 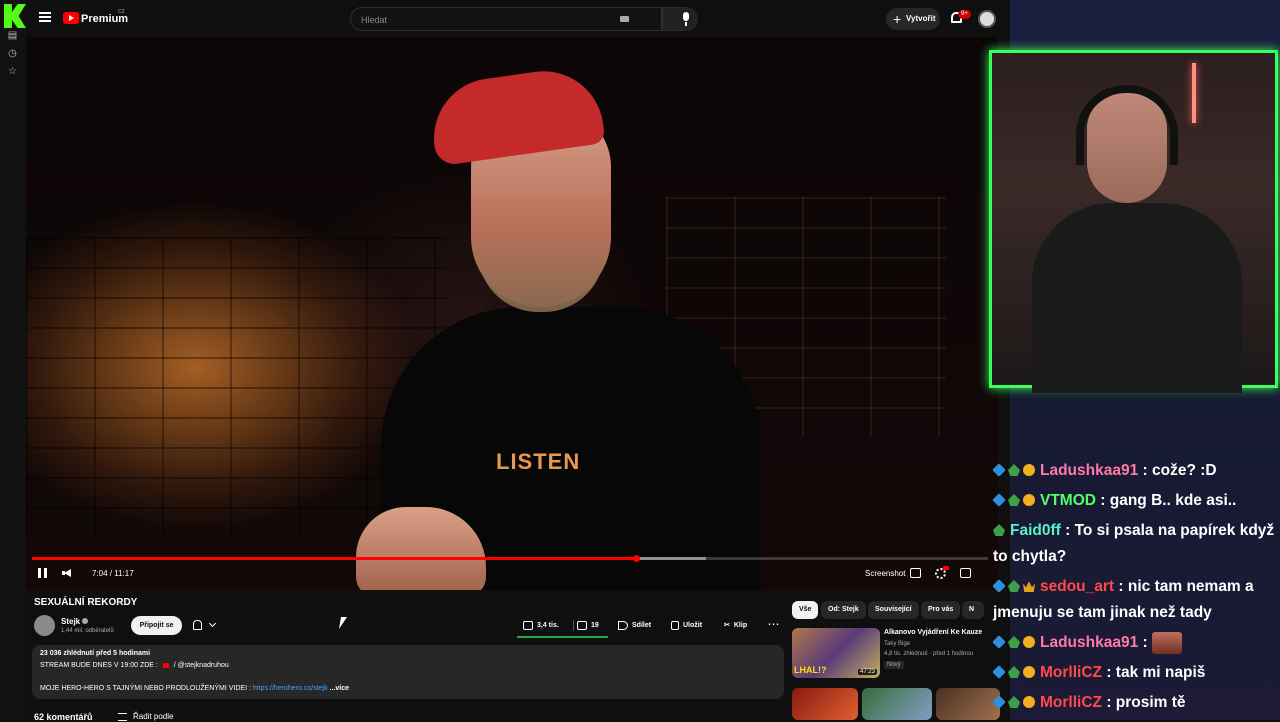 What do you see at coordinates (42, 573) in the screenshot?
I see `pause-button` at bounding box center [42, 573].